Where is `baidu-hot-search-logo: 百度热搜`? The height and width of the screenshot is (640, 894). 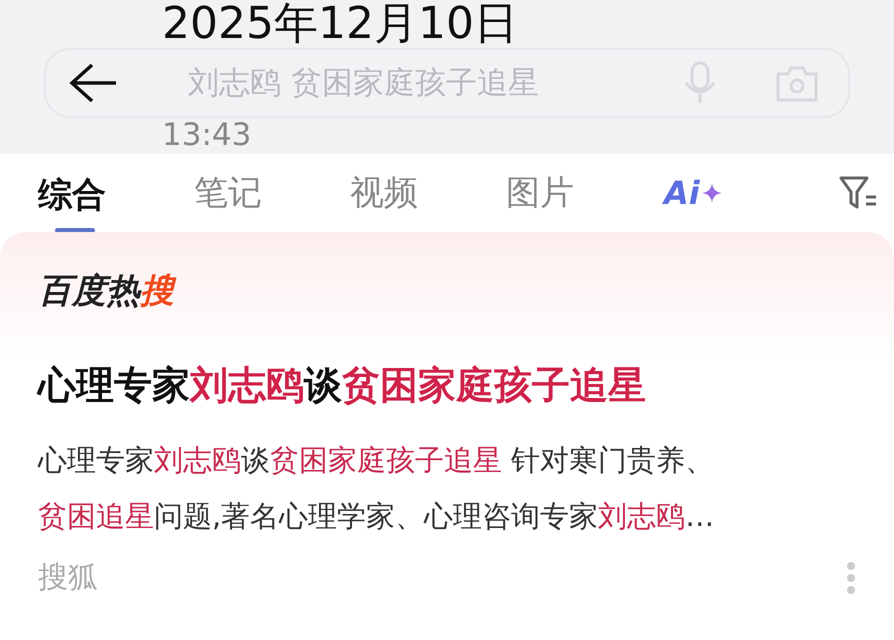
baidu-hot-search-logo: 百度热搜 is located at coordinates (447, 291).